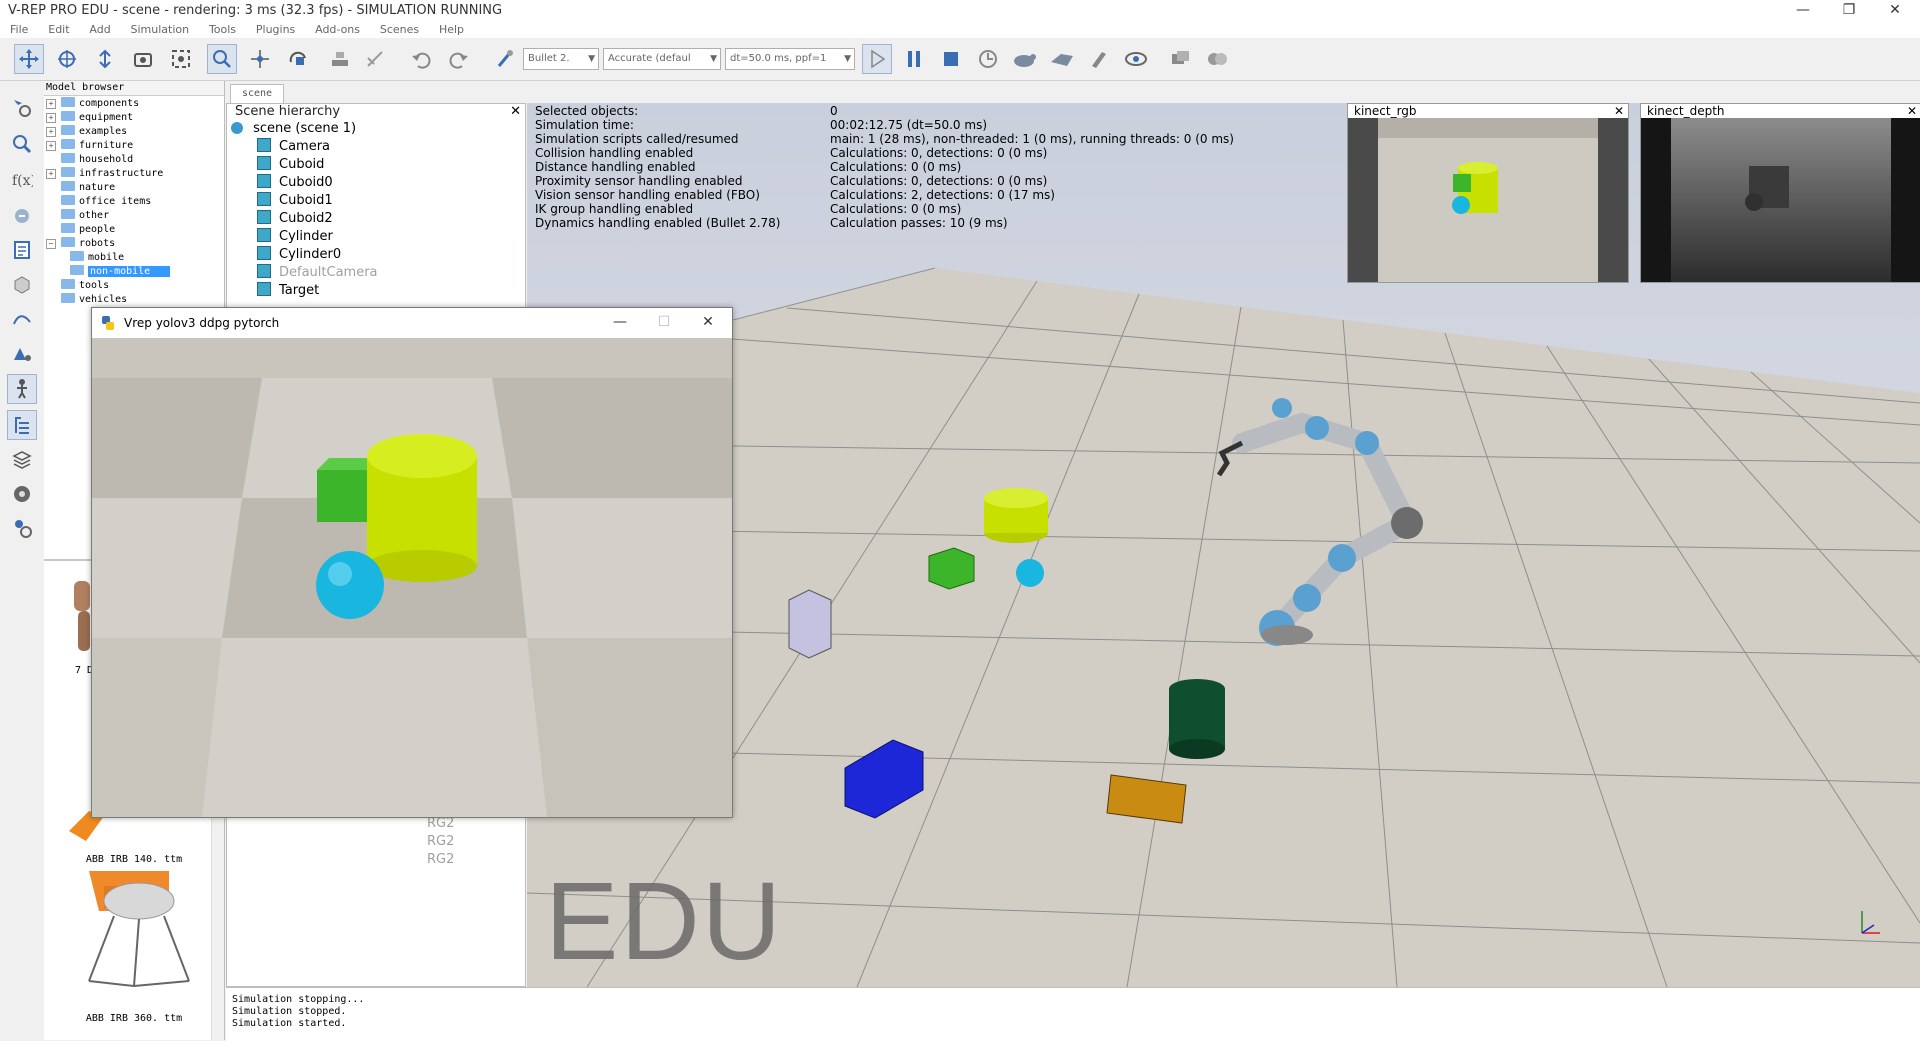 The height and width of the screenshot is (1041, 1920). What do you see at coordinates (951, 59) in the screenshot?
I see `stop-icon` at bounding box center [951, 59].